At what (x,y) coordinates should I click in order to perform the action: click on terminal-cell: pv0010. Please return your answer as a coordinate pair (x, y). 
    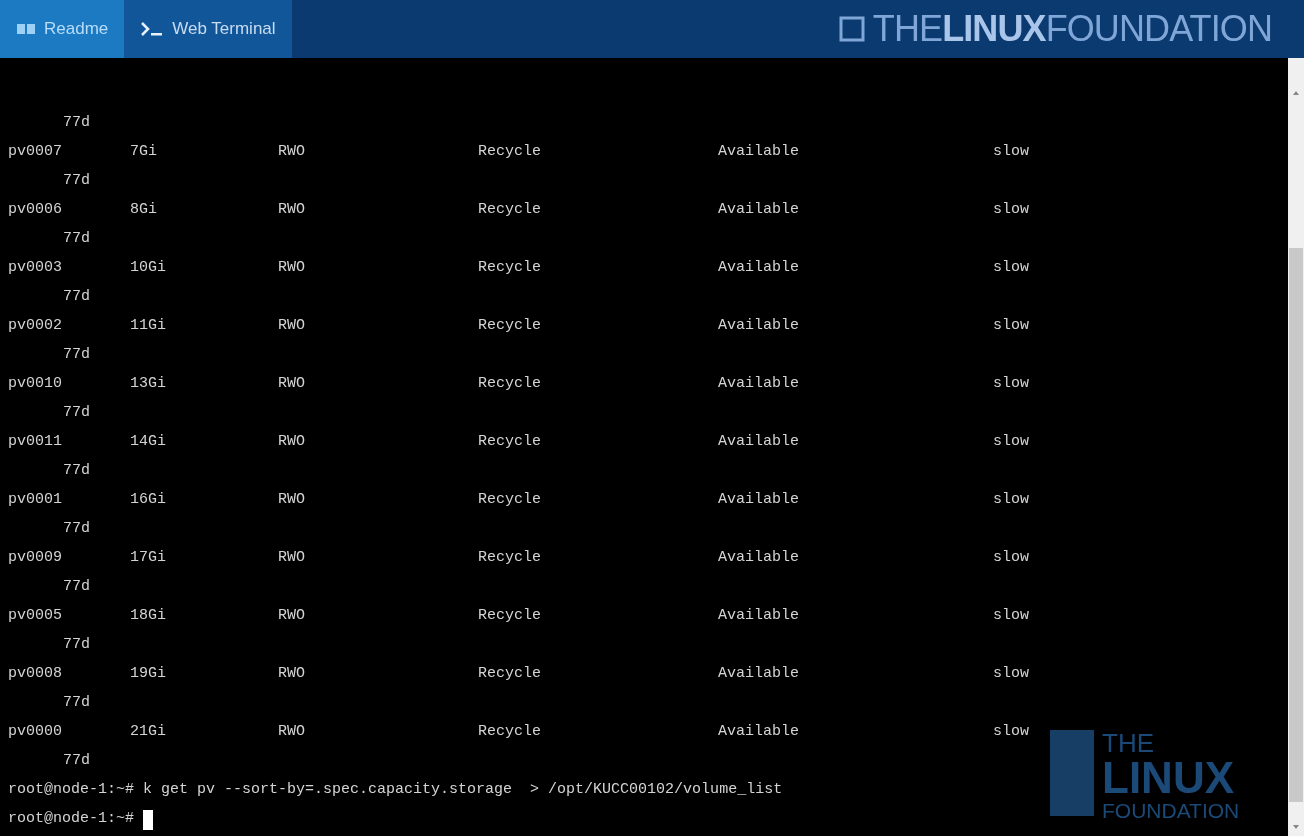
    Looking at the image, I should click on (35, 384).